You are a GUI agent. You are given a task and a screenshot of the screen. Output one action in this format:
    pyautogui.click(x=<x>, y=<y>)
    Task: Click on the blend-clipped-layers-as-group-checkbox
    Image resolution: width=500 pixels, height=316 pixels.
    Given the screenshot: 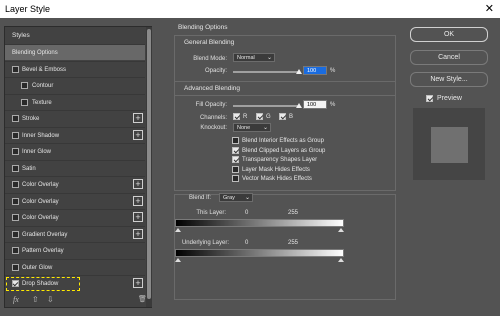 What is the action you would take?
    pyautogui.click(x=235, y=150)
    